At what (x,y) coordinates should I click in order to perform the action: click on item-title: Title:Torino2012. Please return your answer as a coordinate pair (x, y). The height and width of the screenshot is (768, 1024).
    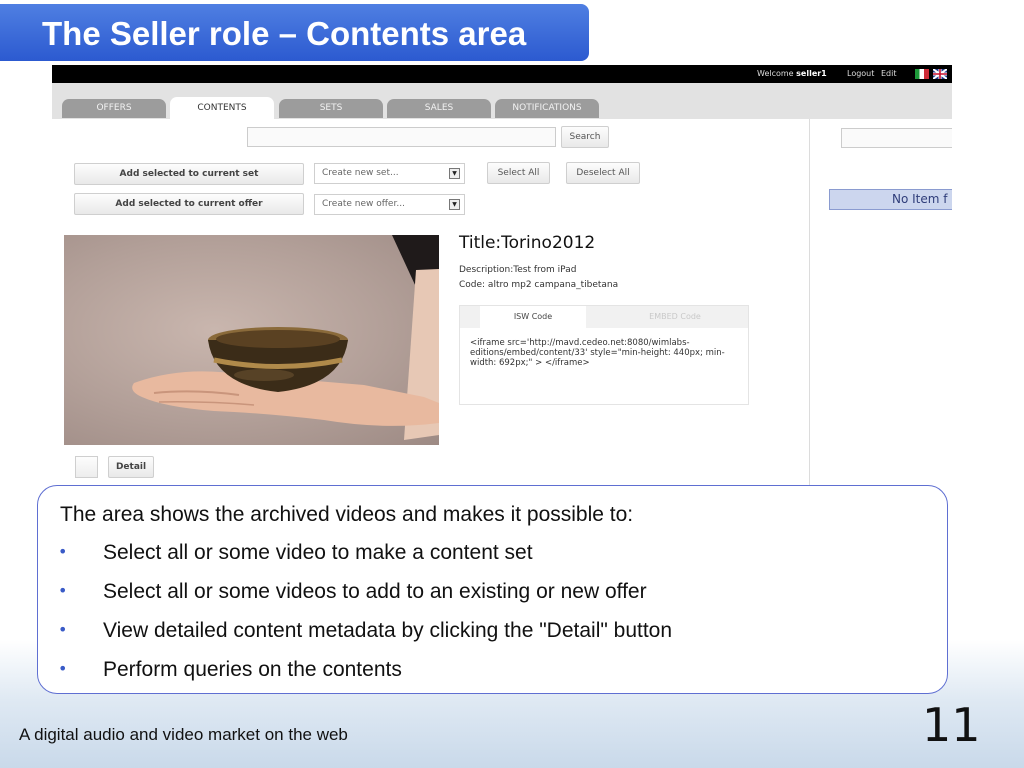
    Looking at the image, I should click on (527, 243).